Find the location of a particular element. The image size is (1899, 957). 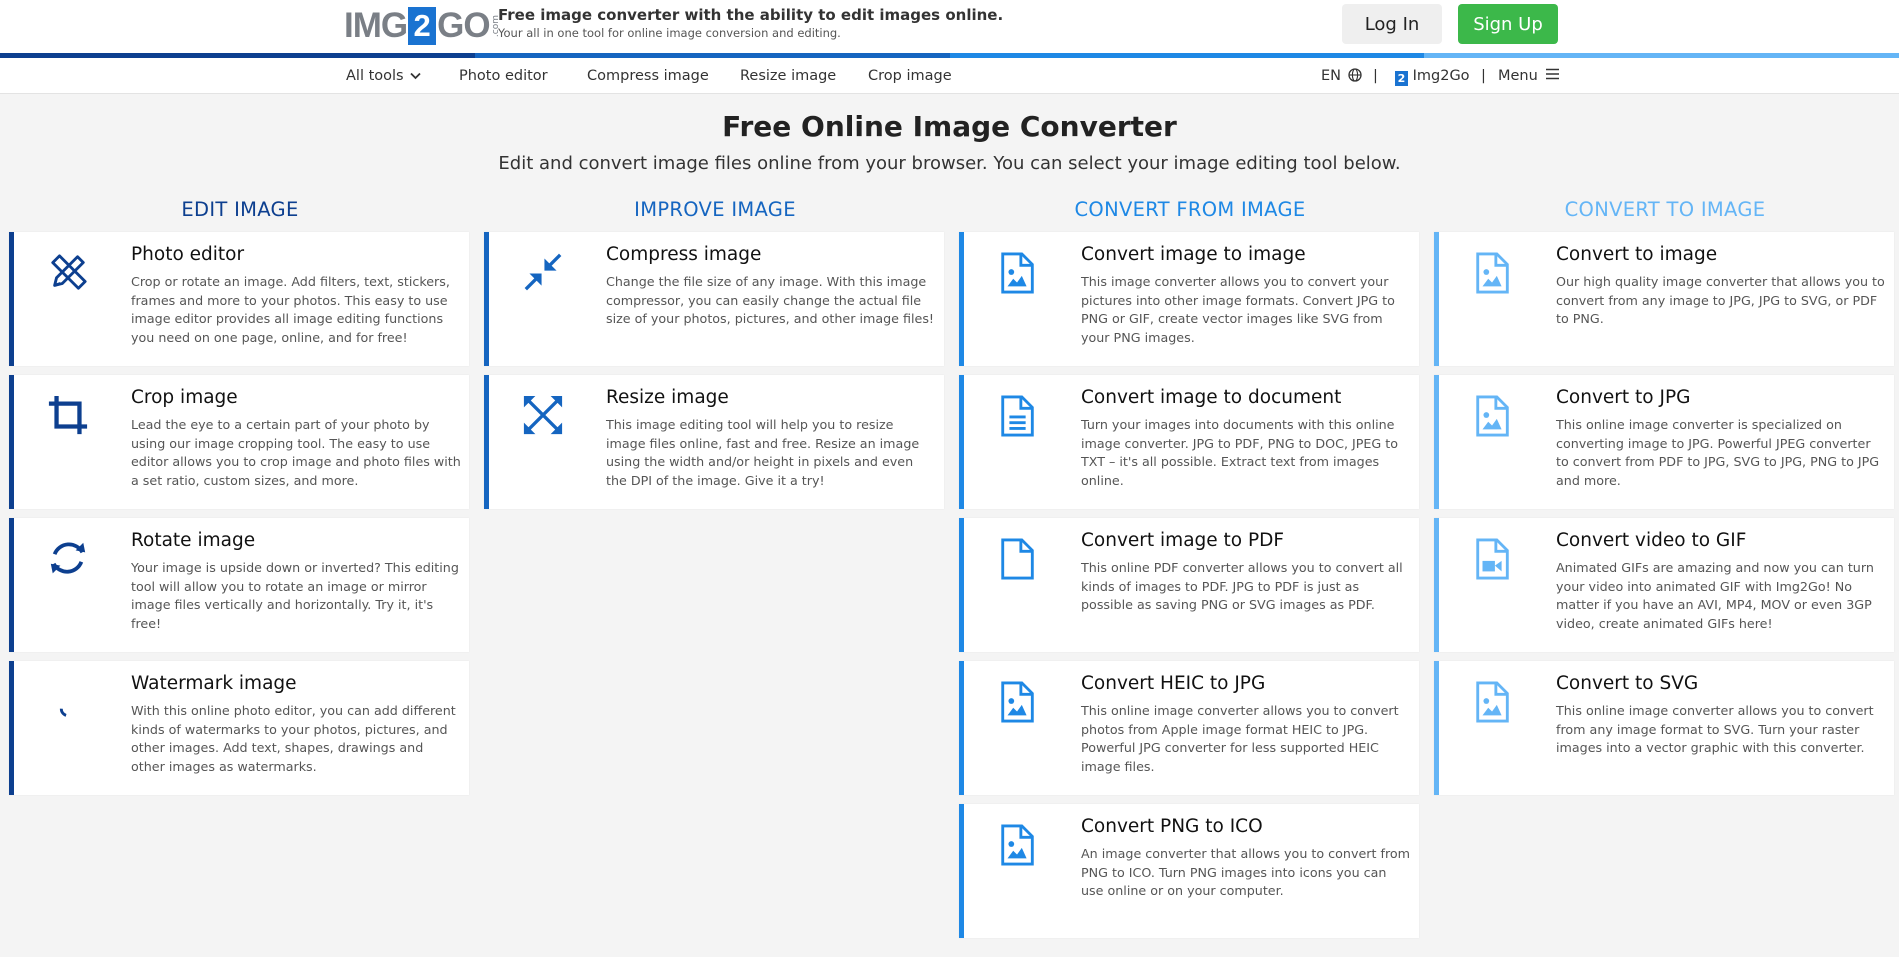

pencil-ruler-icon is located at coordinates (68, 273).